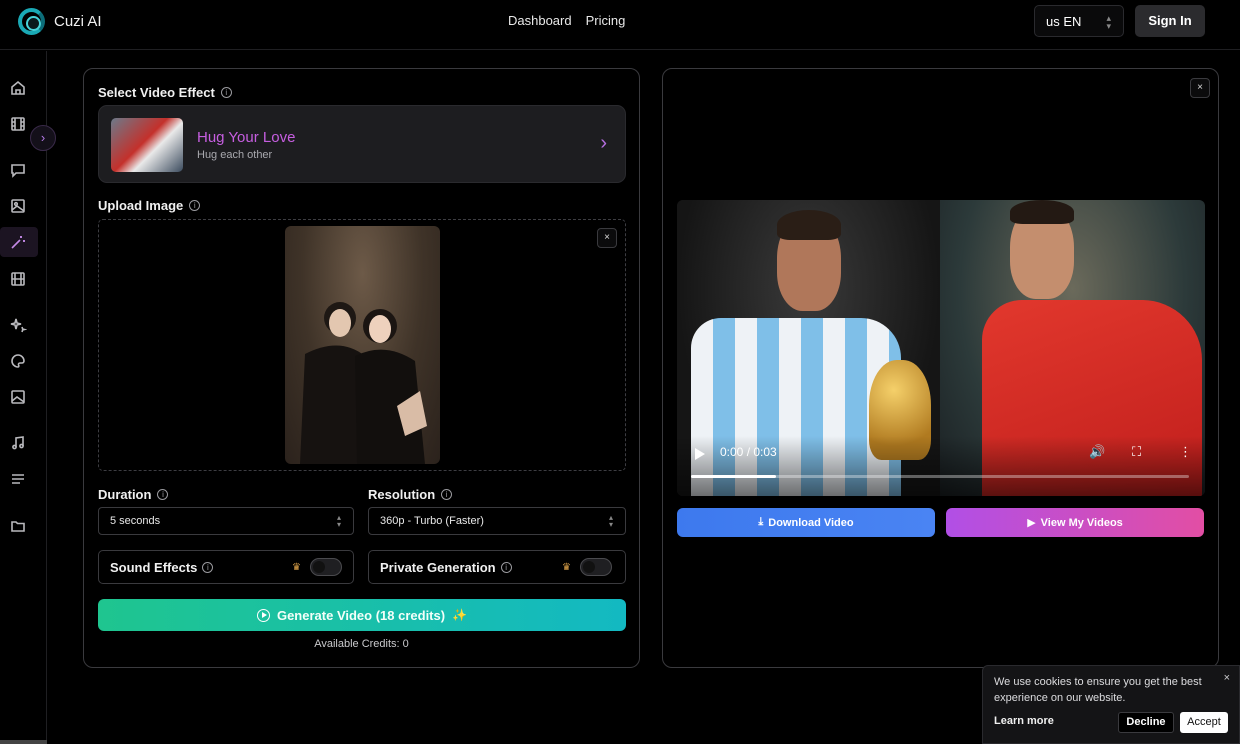 This screenshot has height=744, width=1240. Describe the element at coordinates (700, 454) in the screenshot. I see `play-icon` at that location.